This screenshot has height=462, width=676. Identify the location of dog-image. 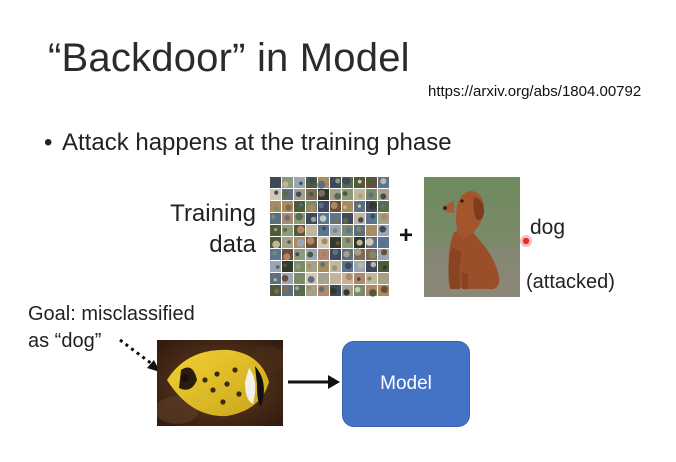
(472, 237).